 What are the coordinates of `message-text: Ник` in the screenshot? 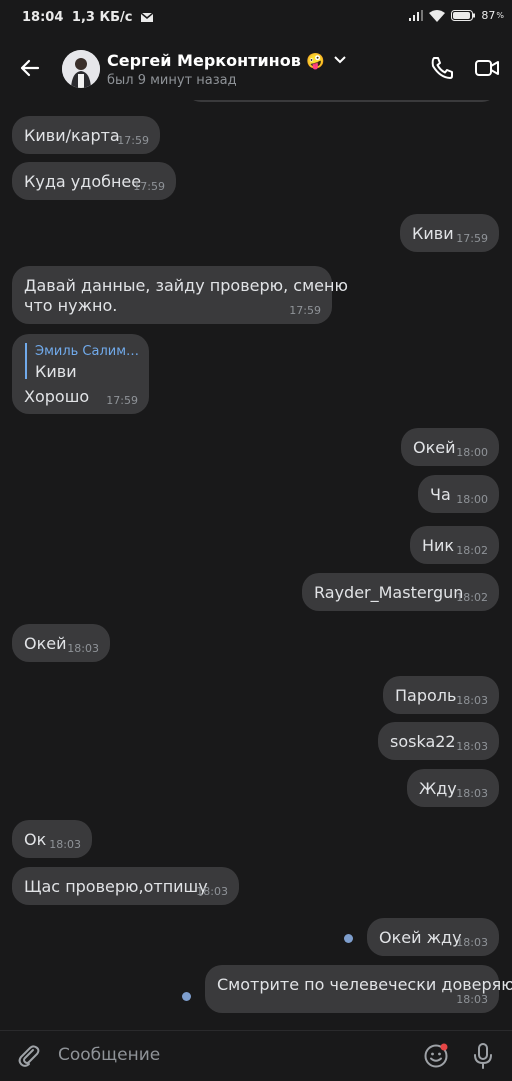 It's located at (438, 545).